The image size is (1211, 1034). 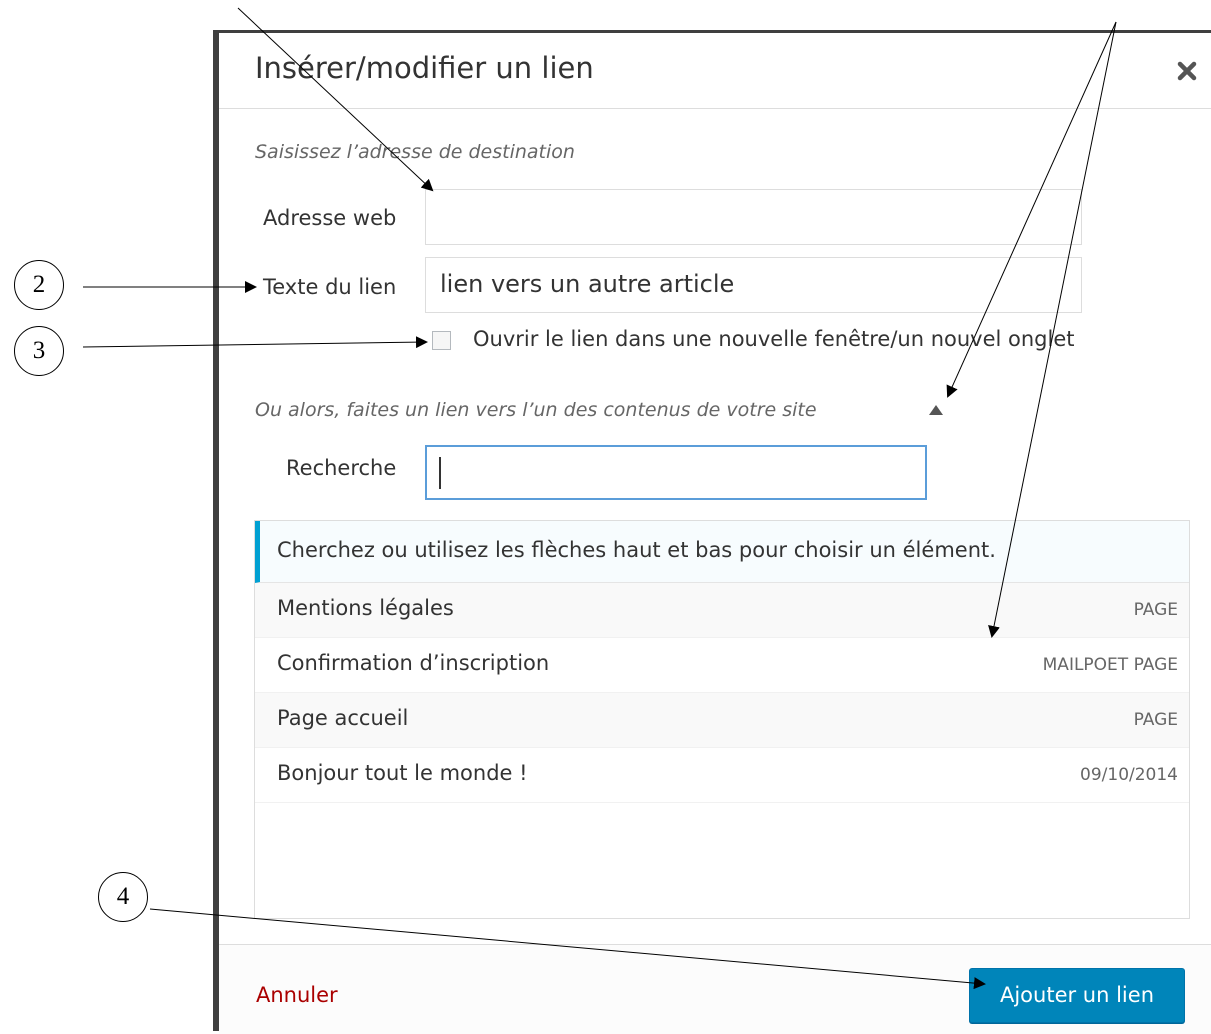 I want to click on result-title: Mentions légales, so click(x=365, y=608).